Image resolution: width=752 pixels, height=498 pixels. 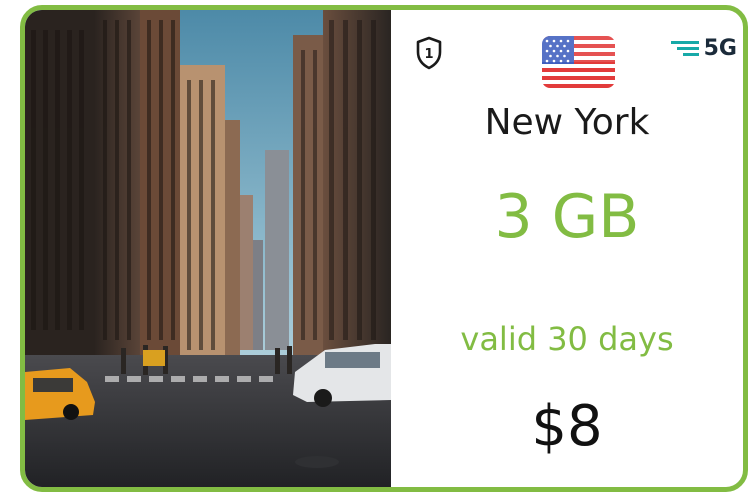 What do you see at coordinates (567, 339) in the screenshot?
I see `validity-period: valid 30 days` at bounding box center [567, 339].